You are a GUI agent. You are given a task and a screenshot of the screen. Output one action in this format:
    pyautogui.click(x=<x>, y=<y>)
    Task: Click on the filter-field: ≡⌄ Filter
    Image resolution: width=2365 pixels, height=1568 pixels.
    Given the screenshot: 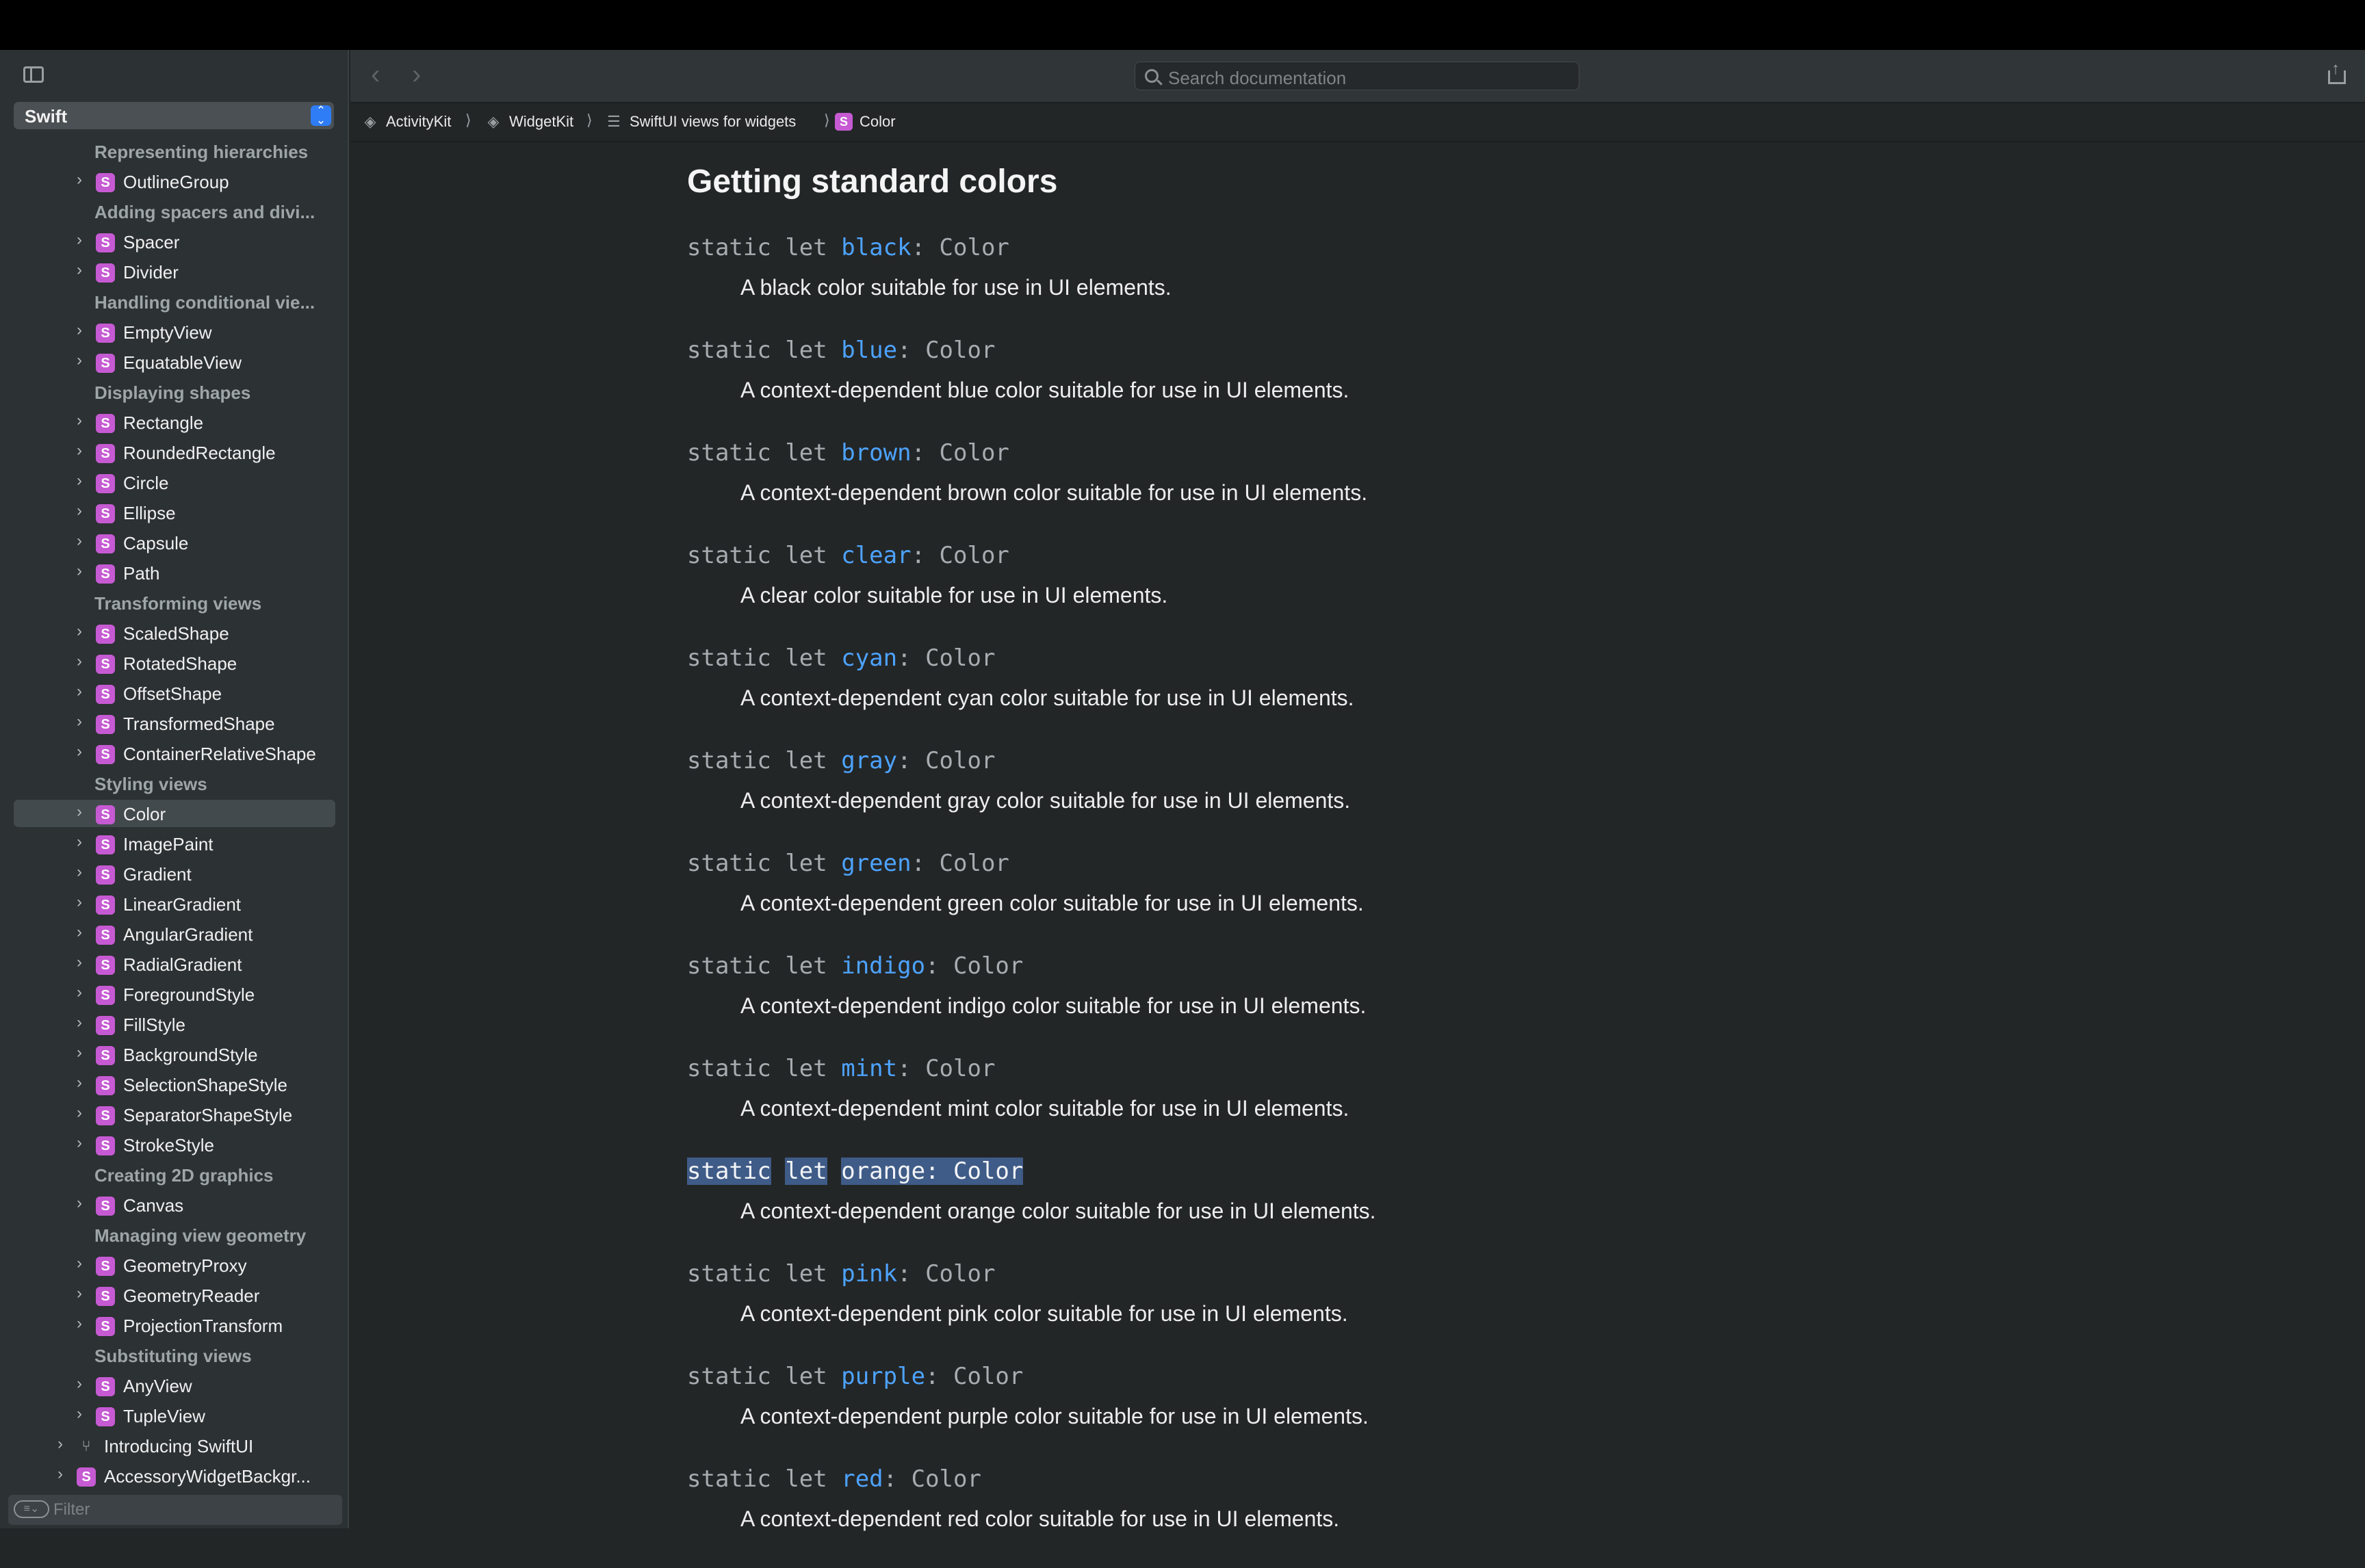 What is the action you would take?
    pyautogui.click(x=175, y=1510)
    